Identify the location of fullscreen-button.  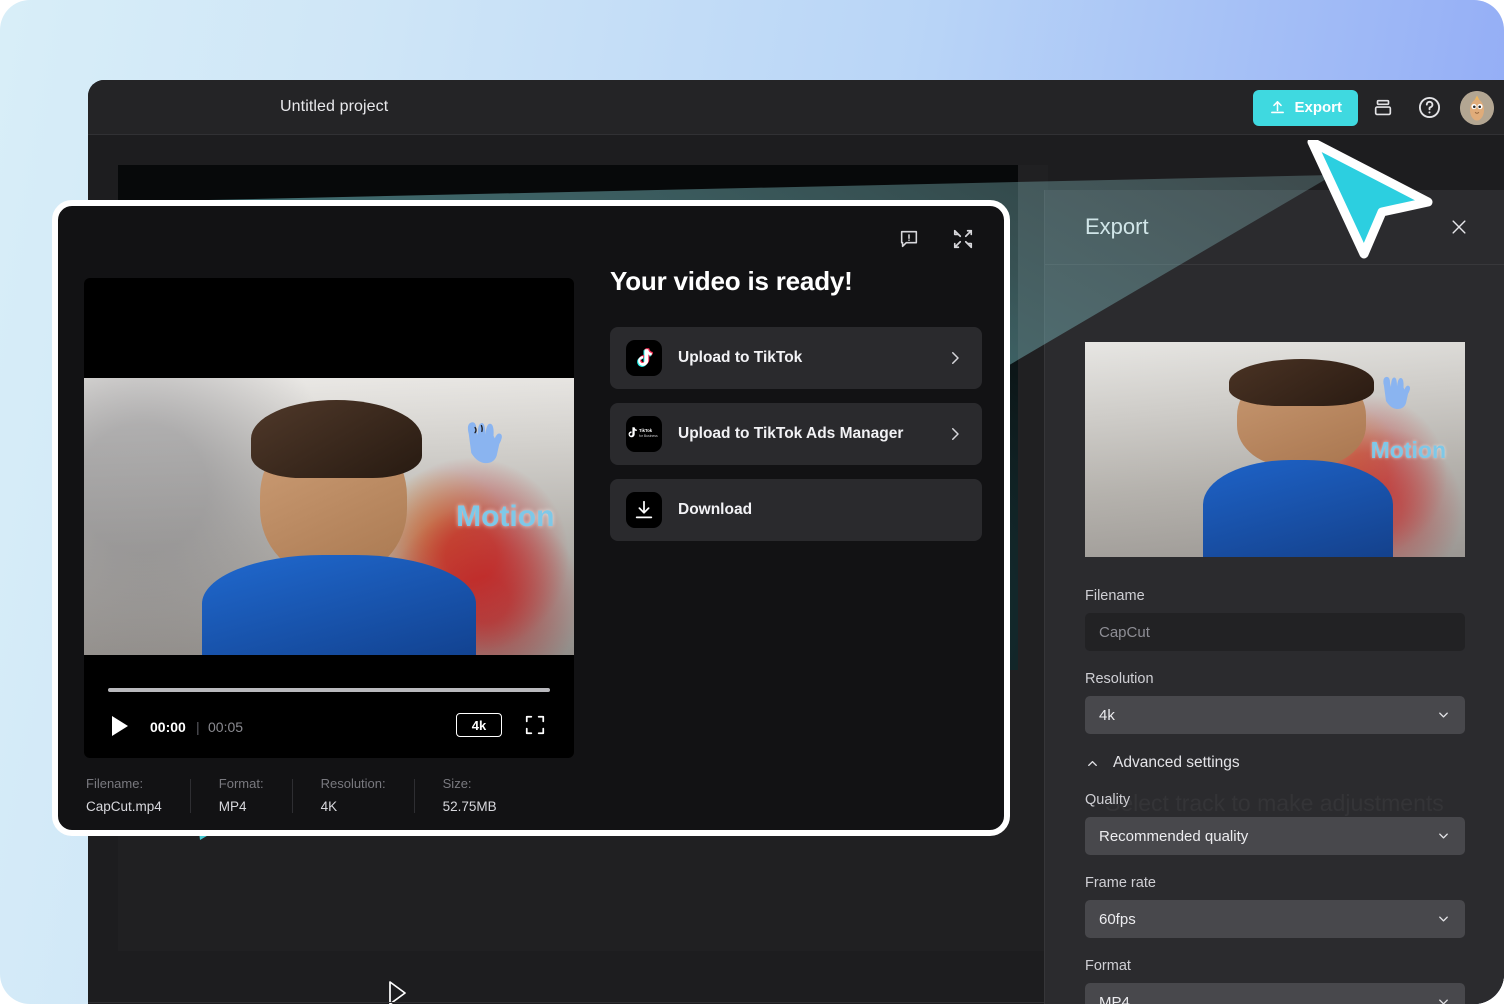
(537, 725).